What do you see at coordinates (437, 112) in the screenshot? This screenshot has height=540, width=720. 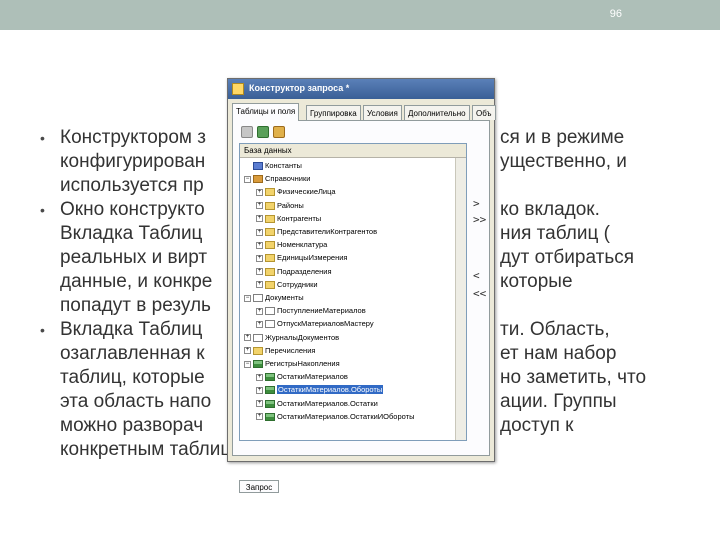 I see `tab-additional: Дополнительно` at bounding box center [437, 112].